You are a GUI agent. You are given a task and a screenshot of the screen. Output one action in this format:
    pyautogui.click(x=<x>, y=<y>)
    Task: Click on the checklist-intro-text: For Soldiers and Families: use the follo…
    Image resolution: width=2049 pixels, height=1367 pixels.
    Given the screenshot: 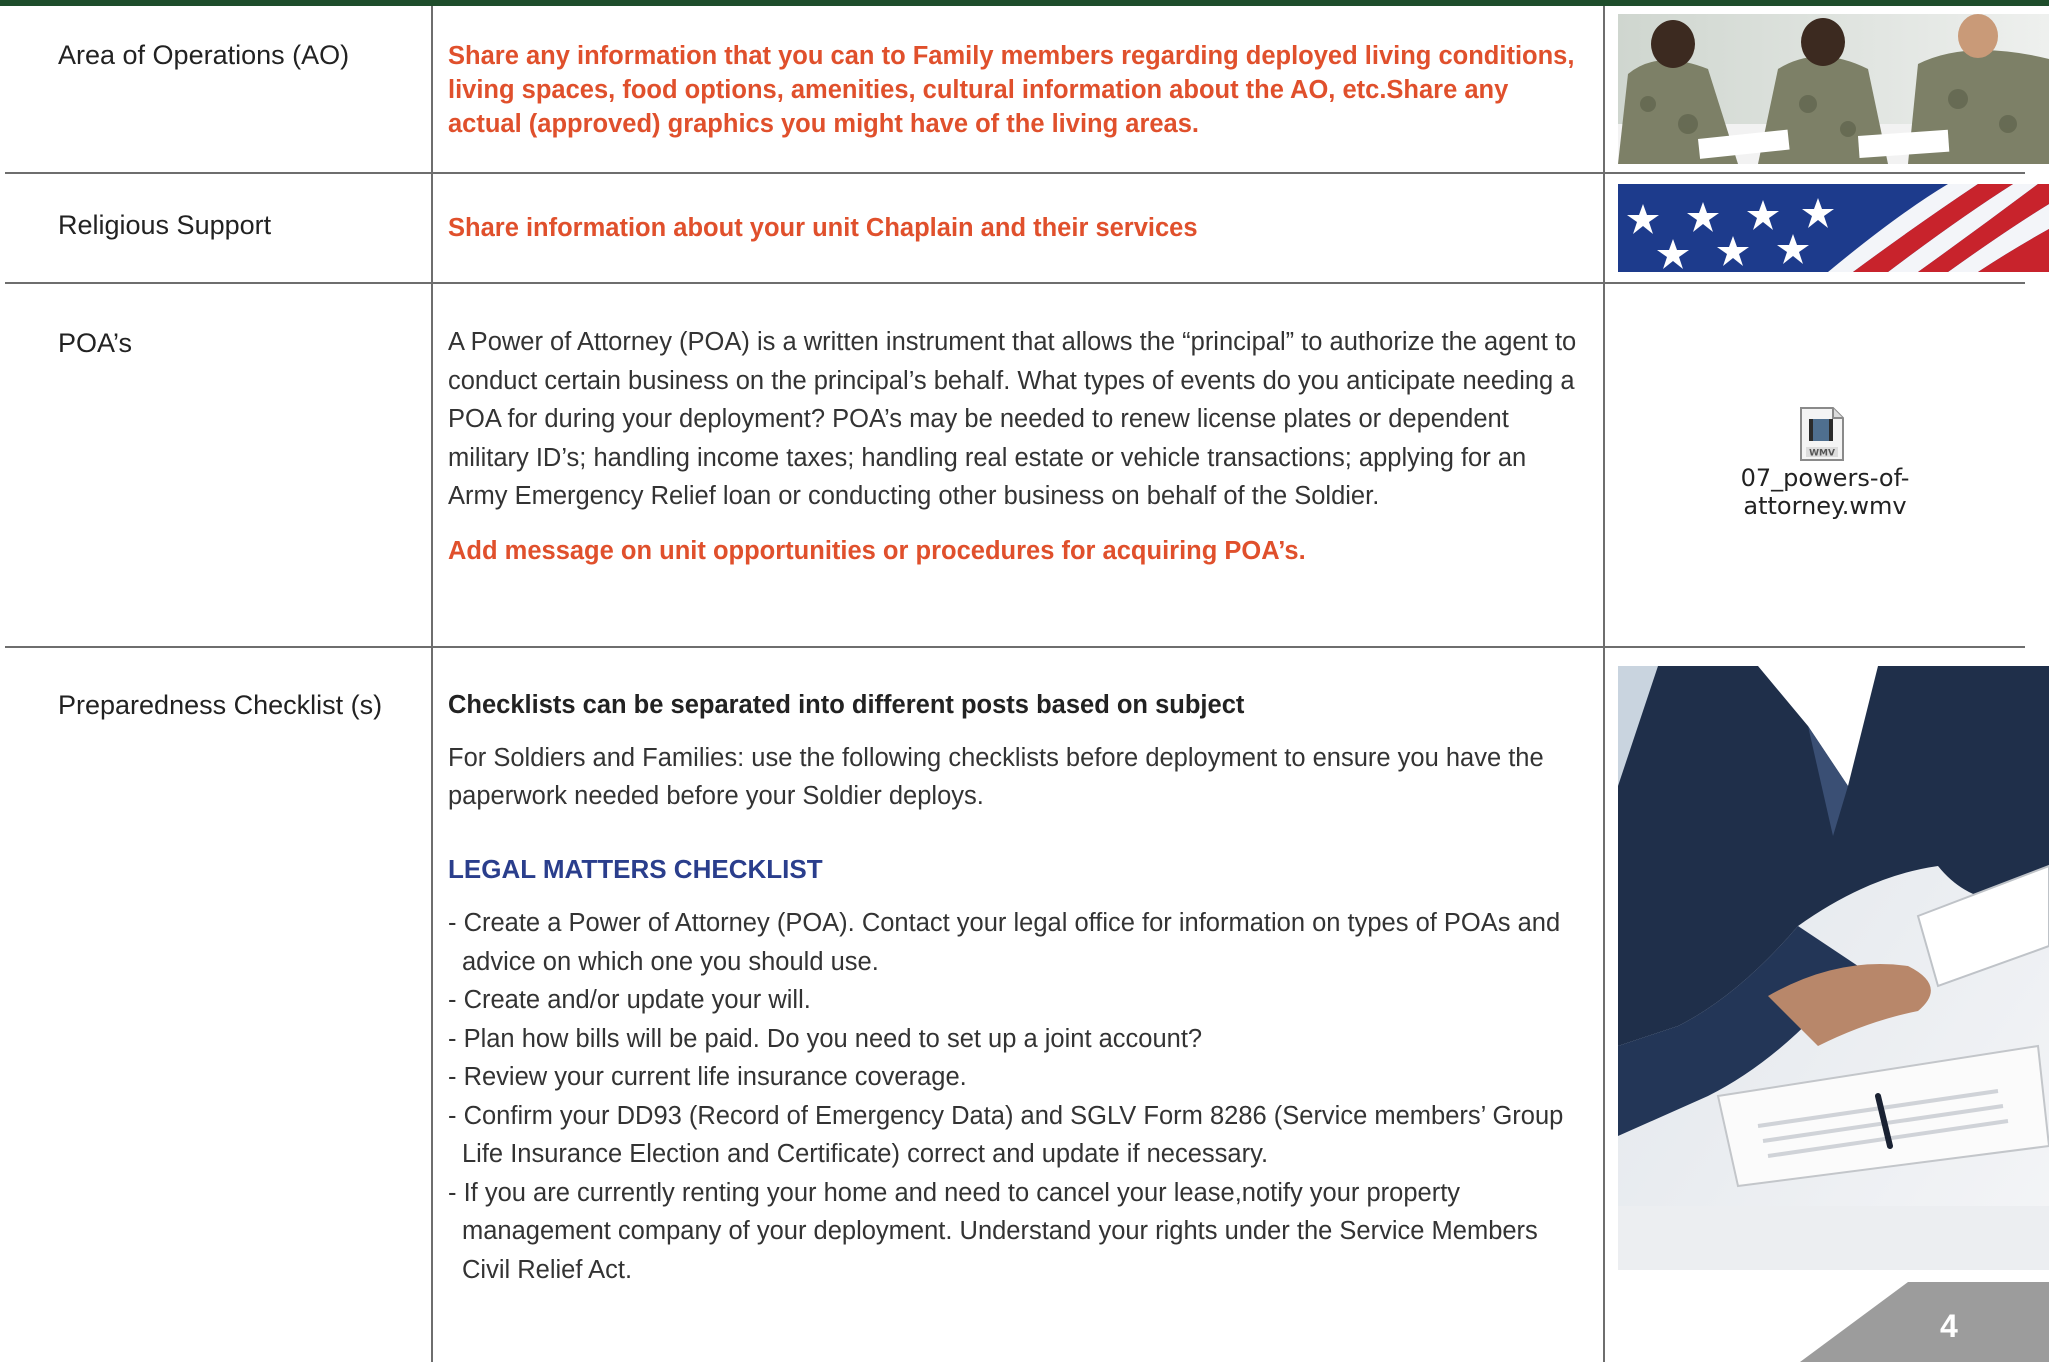 What is the action you would take?
    pyautogui.click(x=996, y=777)
    